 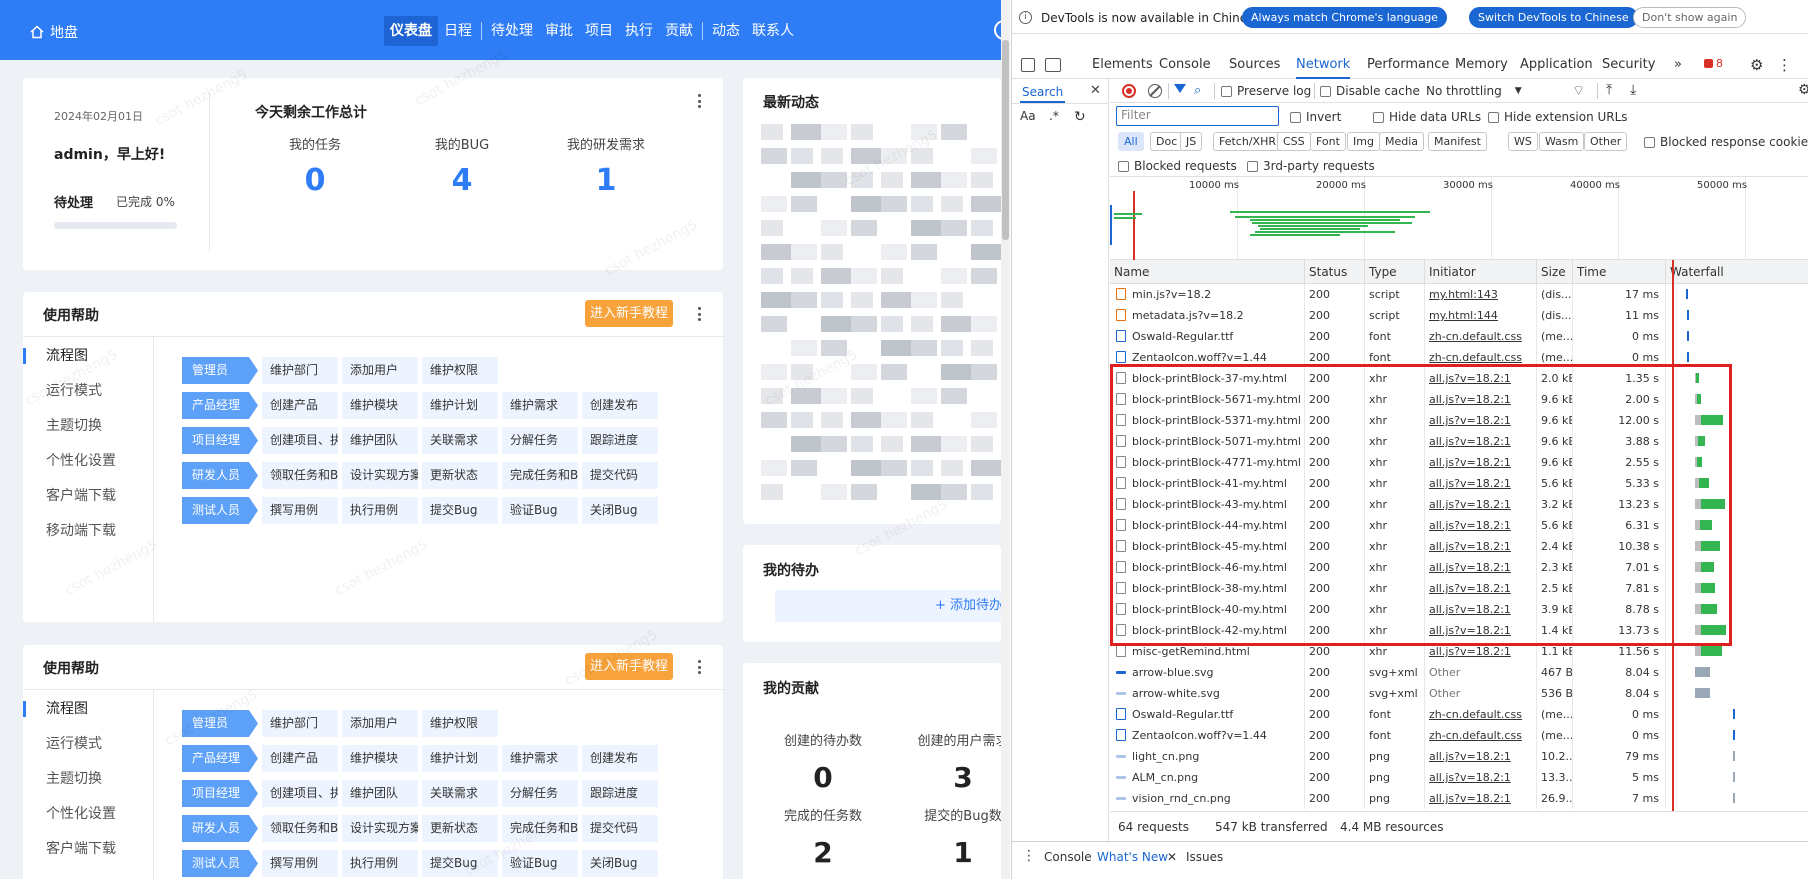 I want to click on column-header: Waterfall, so click(x=1737, y=272).